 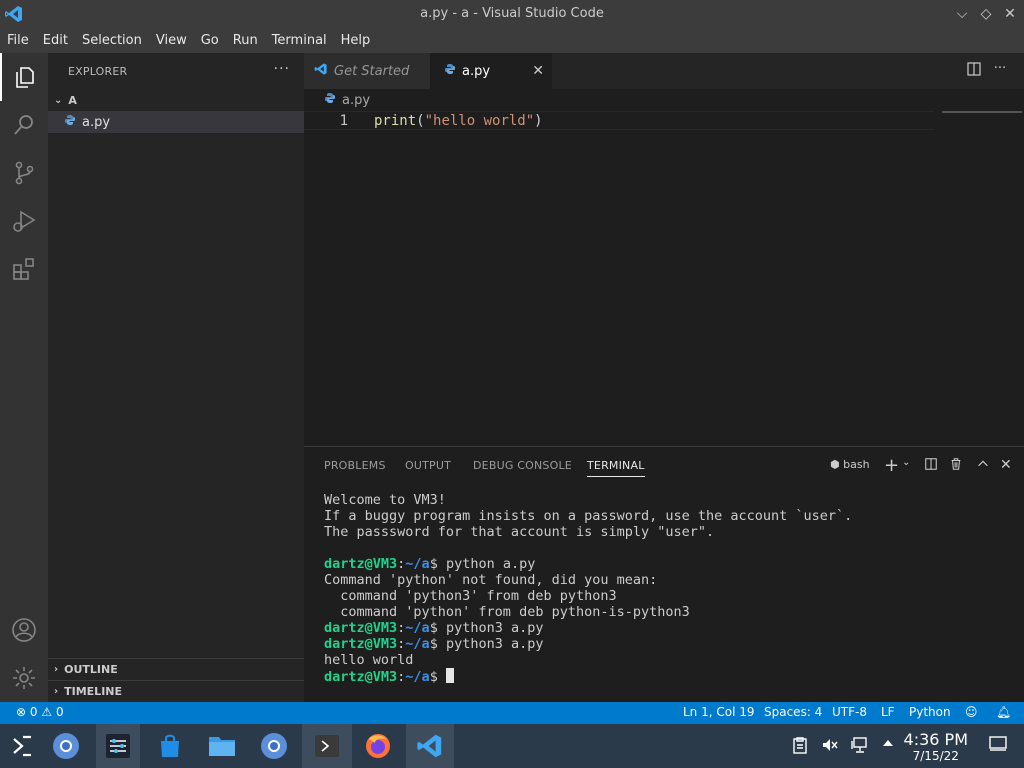 What do you see at coordinates (24, 678) in the screenshot?
I see `settings-gear-icon` at bounding box center [24, 678].